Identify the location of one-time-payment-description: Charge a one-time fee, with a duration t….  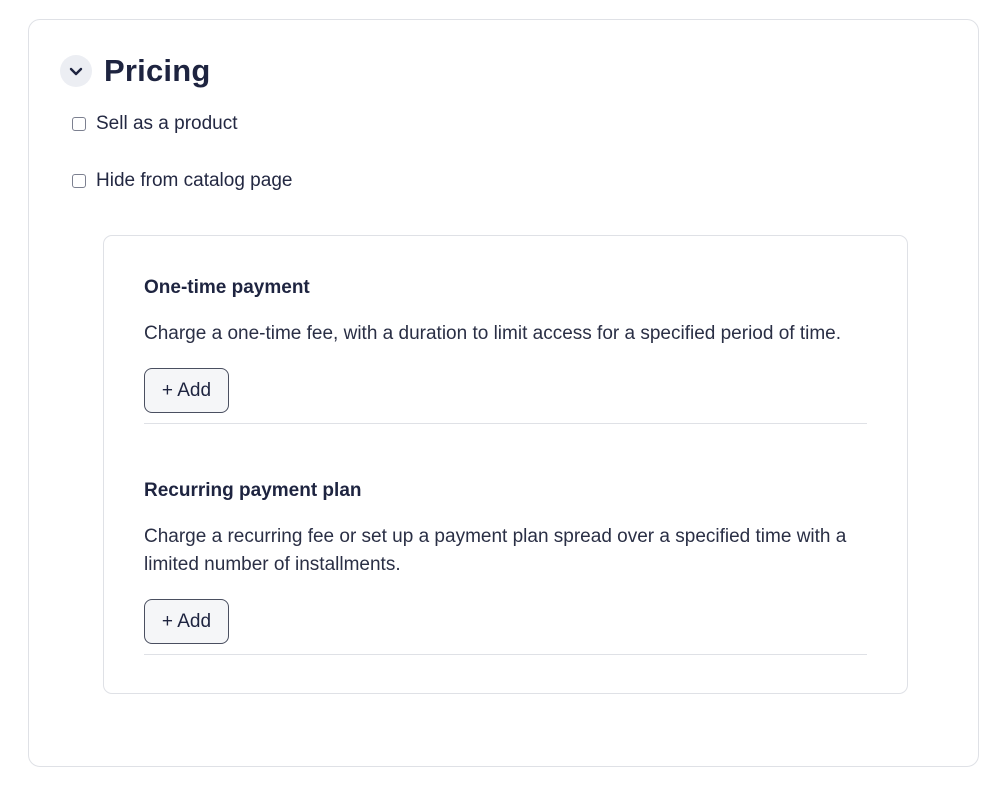
(493, 333).